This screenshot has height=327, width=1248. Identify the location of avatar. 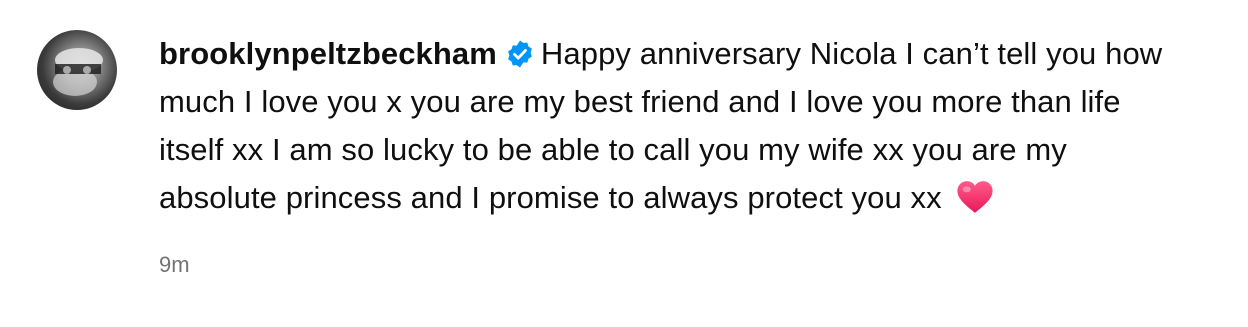
(77, 70).